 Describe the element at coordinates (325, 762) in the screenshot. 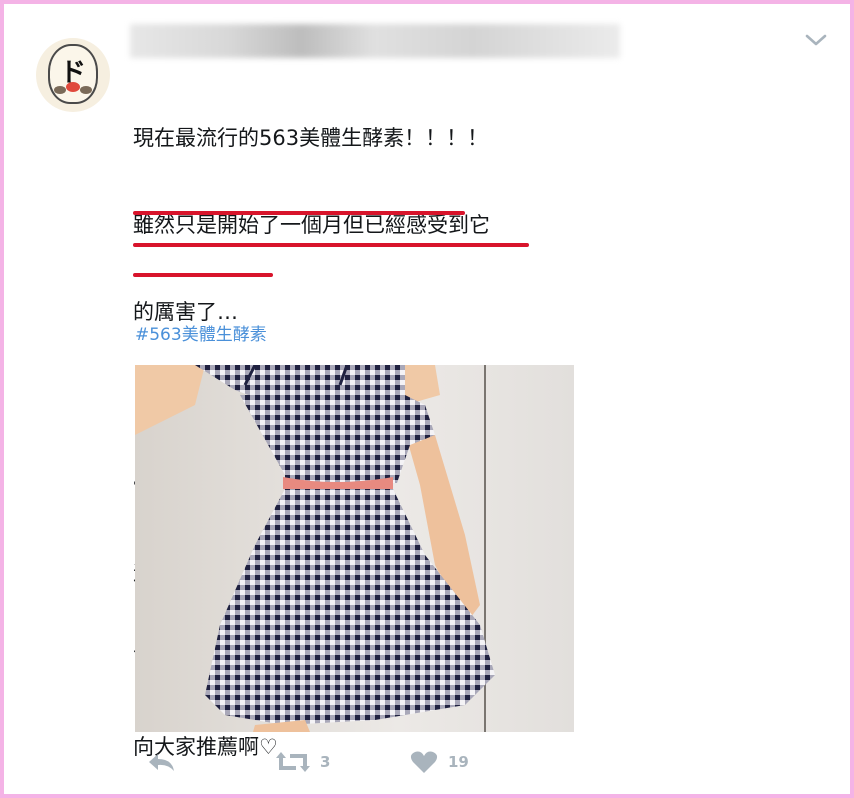

I see `retweet-count: 3` at that location.